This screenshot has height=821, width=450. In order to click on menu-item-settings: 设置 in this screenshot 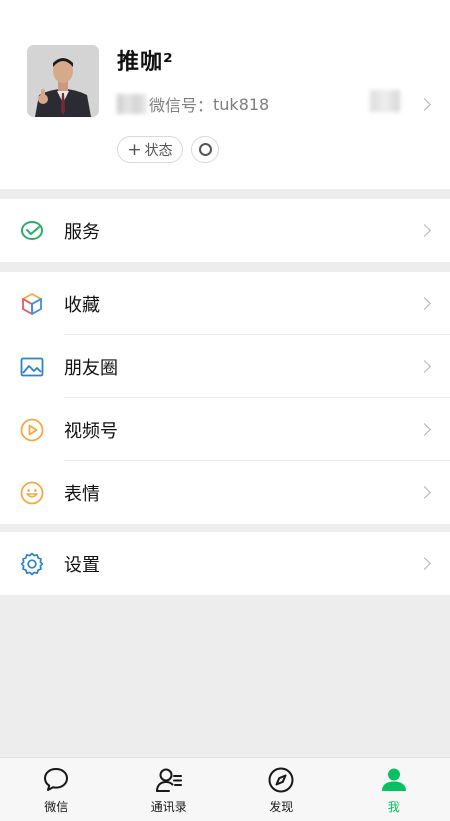, I will do `click(225, 563)`.